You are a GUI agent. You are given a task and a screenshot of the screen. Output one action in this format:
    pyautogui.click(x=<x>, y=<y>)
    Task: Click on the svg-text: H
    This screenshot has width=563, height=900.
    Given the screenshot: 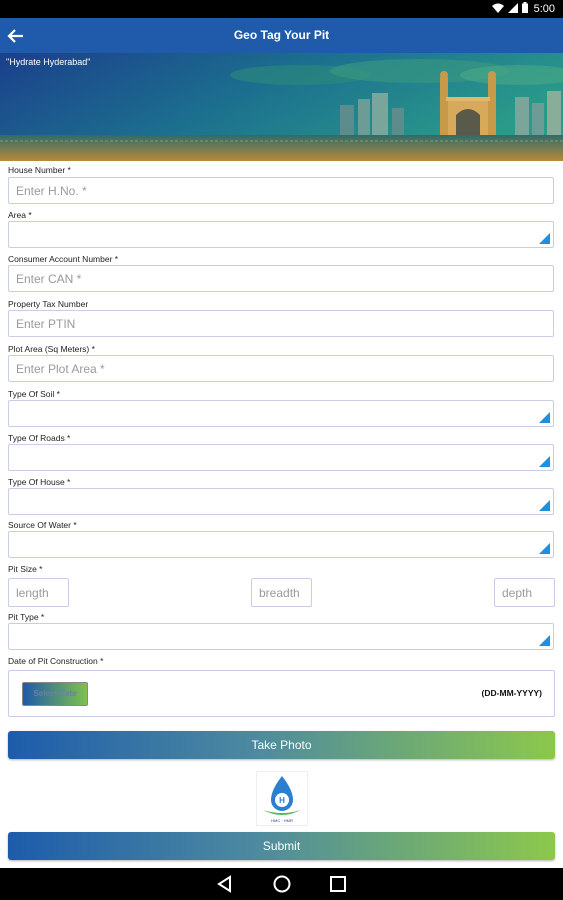 What is the action you would take?
    pyautogui.click(x=282, y=800)
    